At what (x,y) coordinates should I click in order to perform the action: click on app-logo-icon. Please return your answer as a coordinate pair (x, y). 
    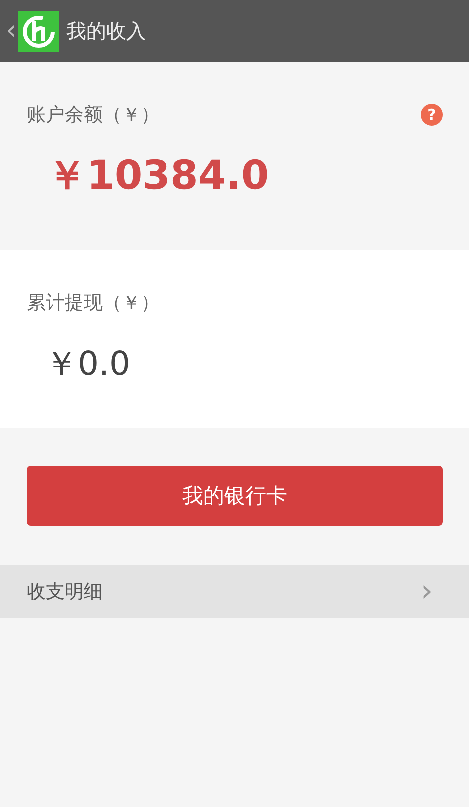
    Looking at the image, I should click on (39, 31).